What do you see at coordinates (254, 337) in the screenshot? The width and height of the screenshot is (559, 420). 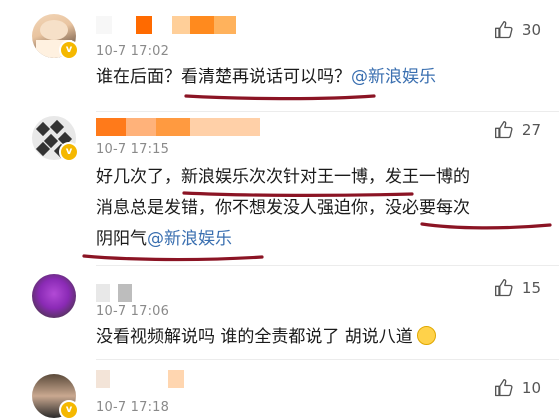 I see `comment-body: 没看视频解说吗 谁的全责都说了 胡说八道` at bounding box center [254, 337].